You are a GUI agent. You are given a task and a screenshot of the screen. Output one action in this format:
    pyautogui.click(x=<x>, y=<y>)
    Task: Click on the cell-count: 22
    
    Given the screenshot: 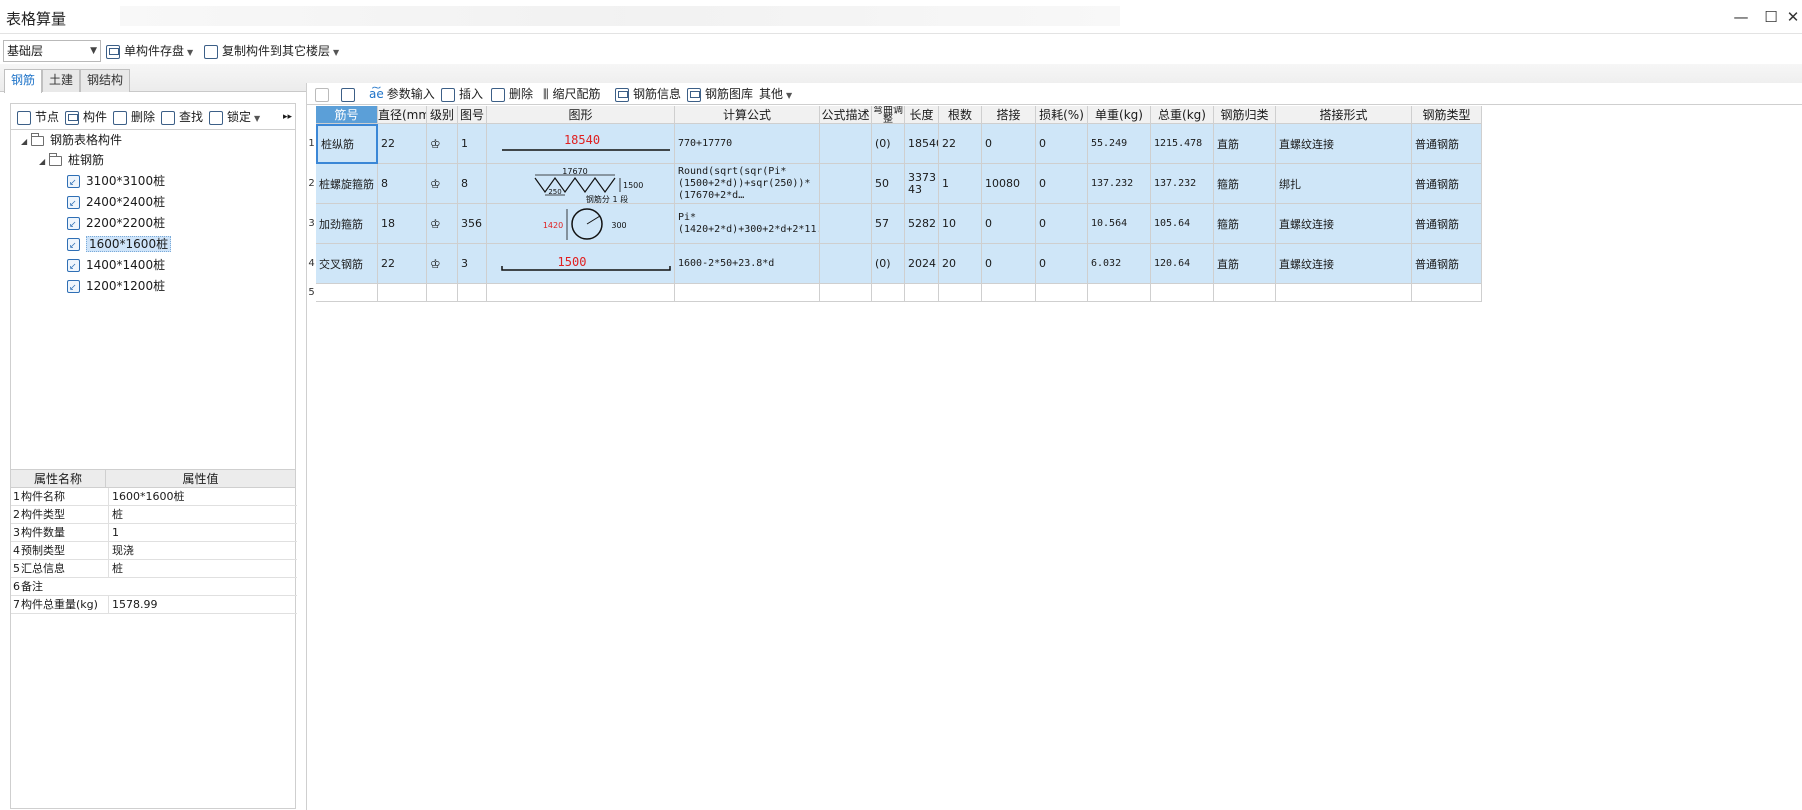 What is the action you would take?
    pyautogui.click(x=960, y=144)
    